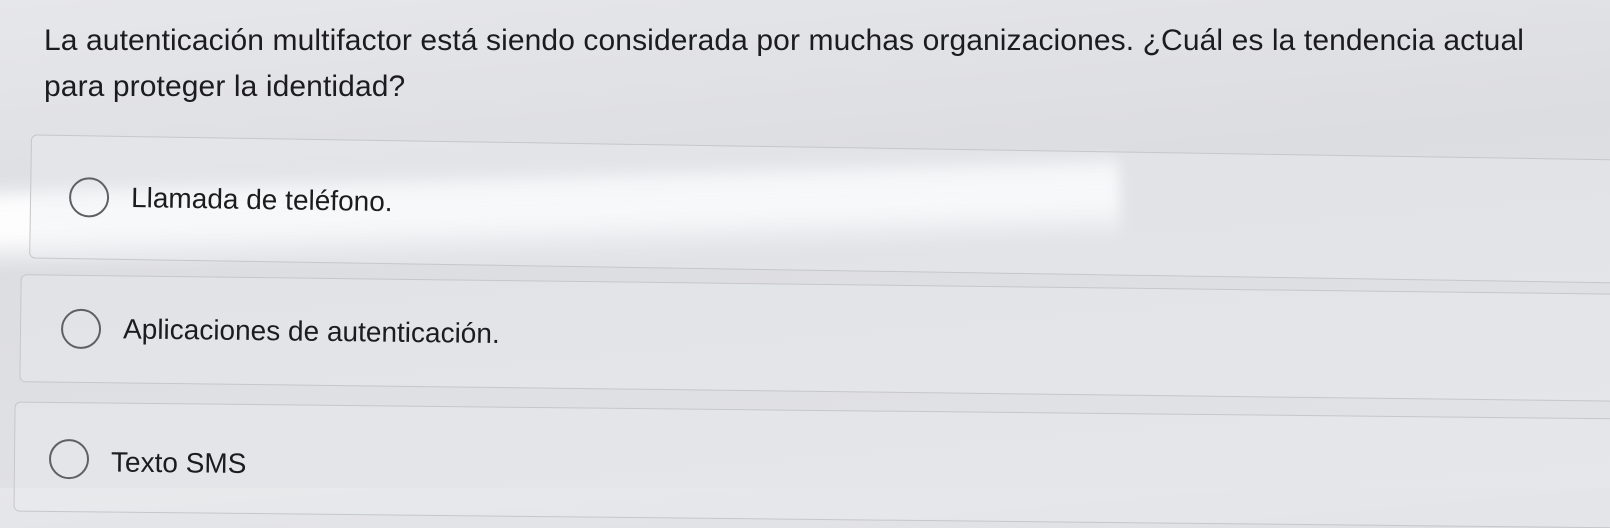 The width and height of the screenshot is (1610, 528). I want to click on answer-option-label: Llamada de teléfono., so click(261, 200).